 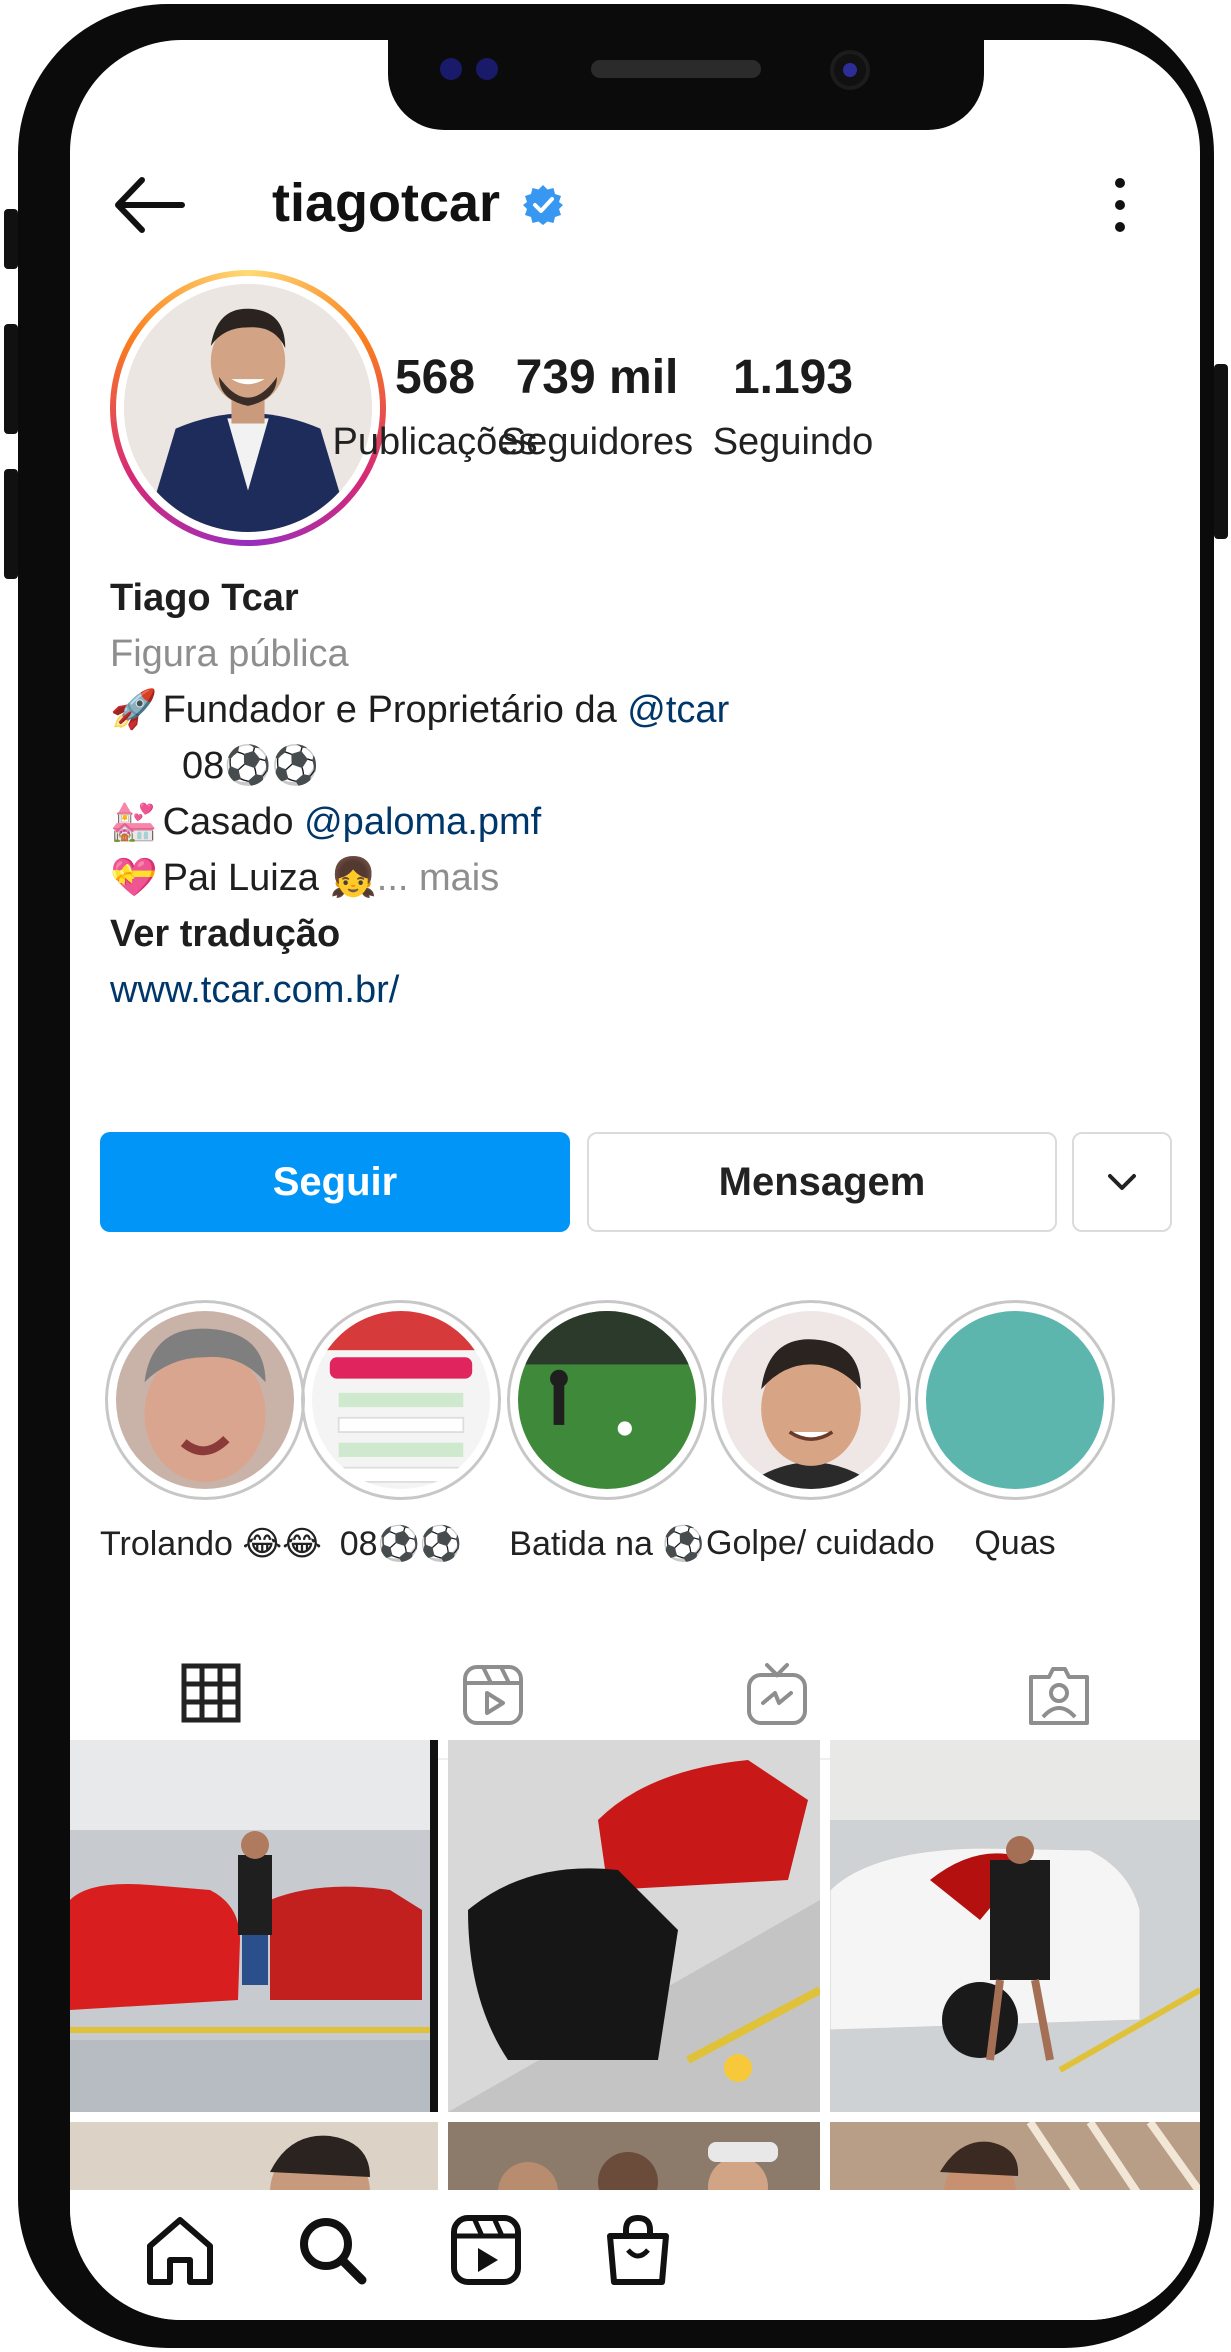 I want to click on profile-full-name: Tiago Tcar, so click(x=204, y=598).